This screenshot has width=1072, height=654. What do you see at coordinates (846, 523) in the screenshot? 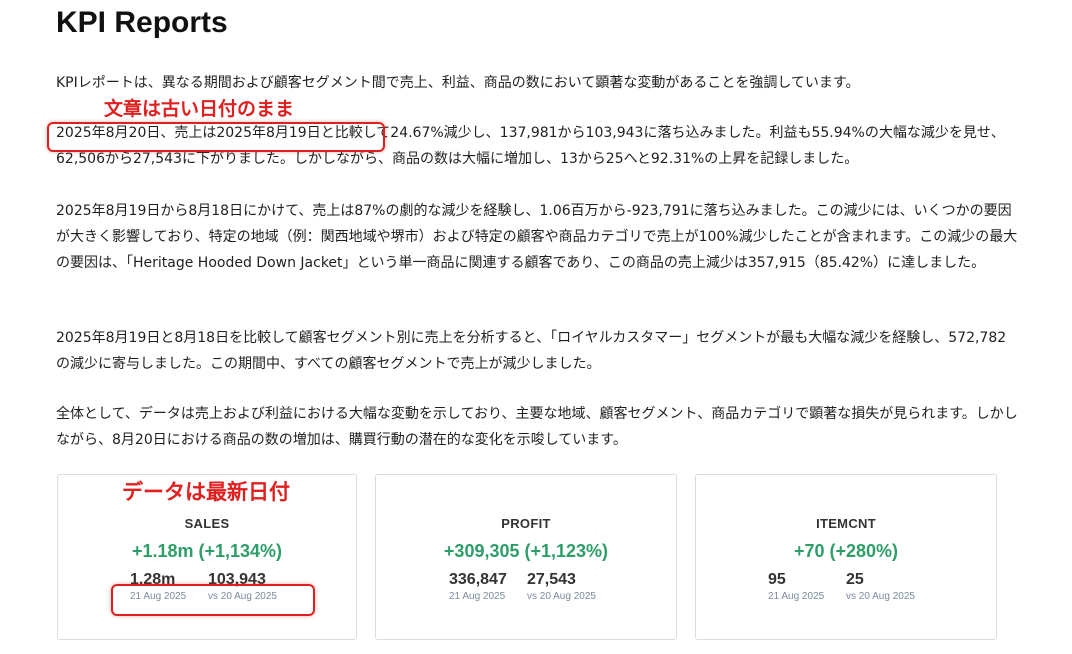
I see `kpi-metric-label: ITEMCNT` at bounding box center [846, 523].